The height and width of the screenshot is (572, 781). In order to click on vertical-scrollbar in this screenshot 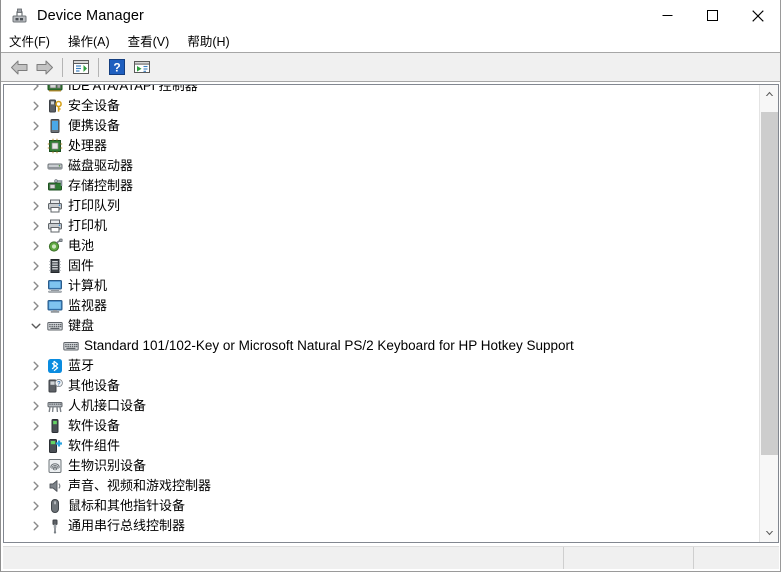, I will do `click(768, 313)`.